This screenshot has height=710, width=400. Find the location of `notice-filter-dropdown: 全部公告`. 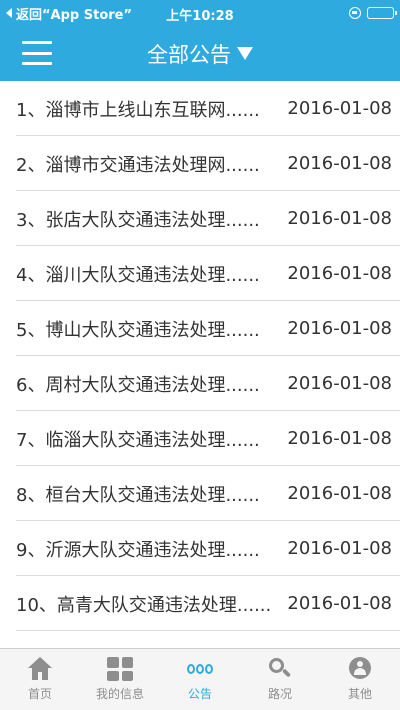

notice-filter-dropdown: 全部公告 is located at coordinates (200, 54).